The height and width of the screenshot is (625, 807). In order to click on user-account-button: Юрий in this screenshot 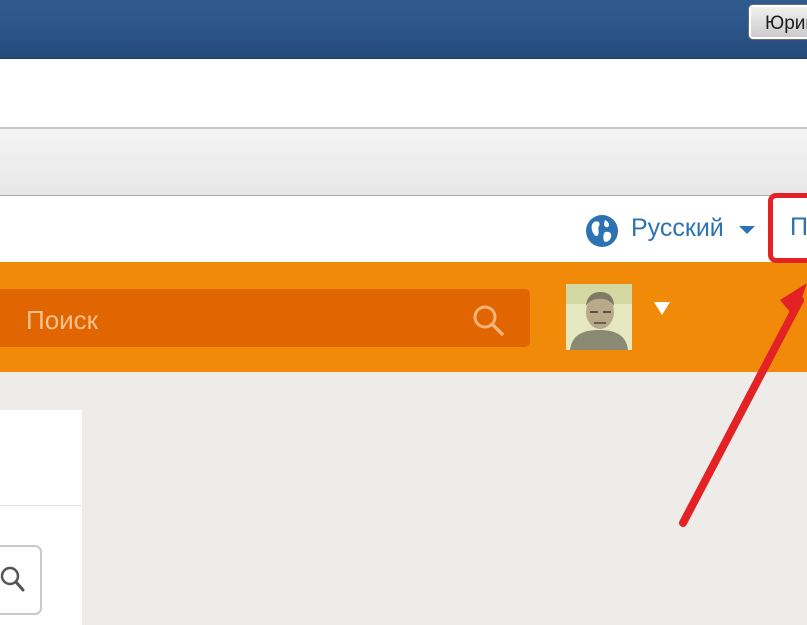, I will do `click(777, 22)`.